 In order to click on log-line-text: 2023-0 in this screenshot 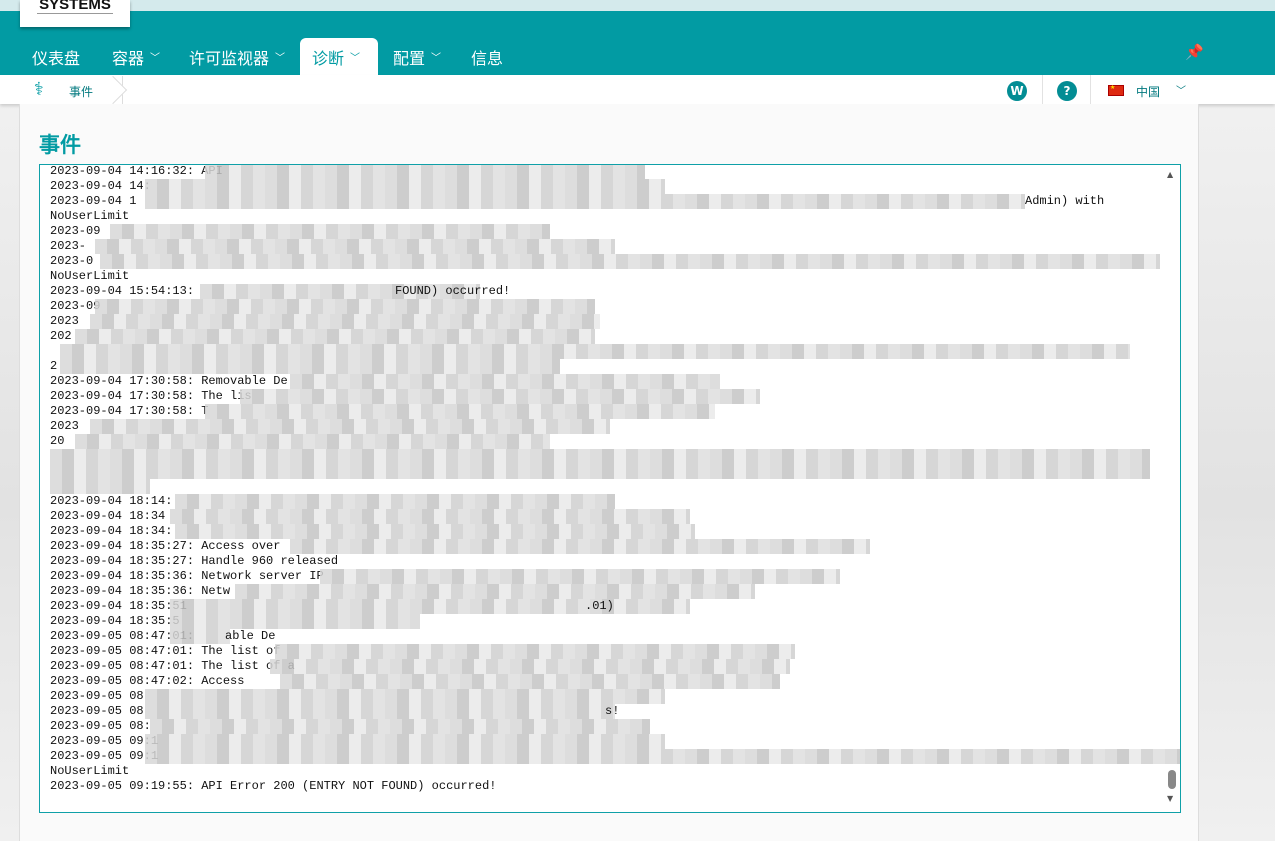, I will do `click(72, 261)`.